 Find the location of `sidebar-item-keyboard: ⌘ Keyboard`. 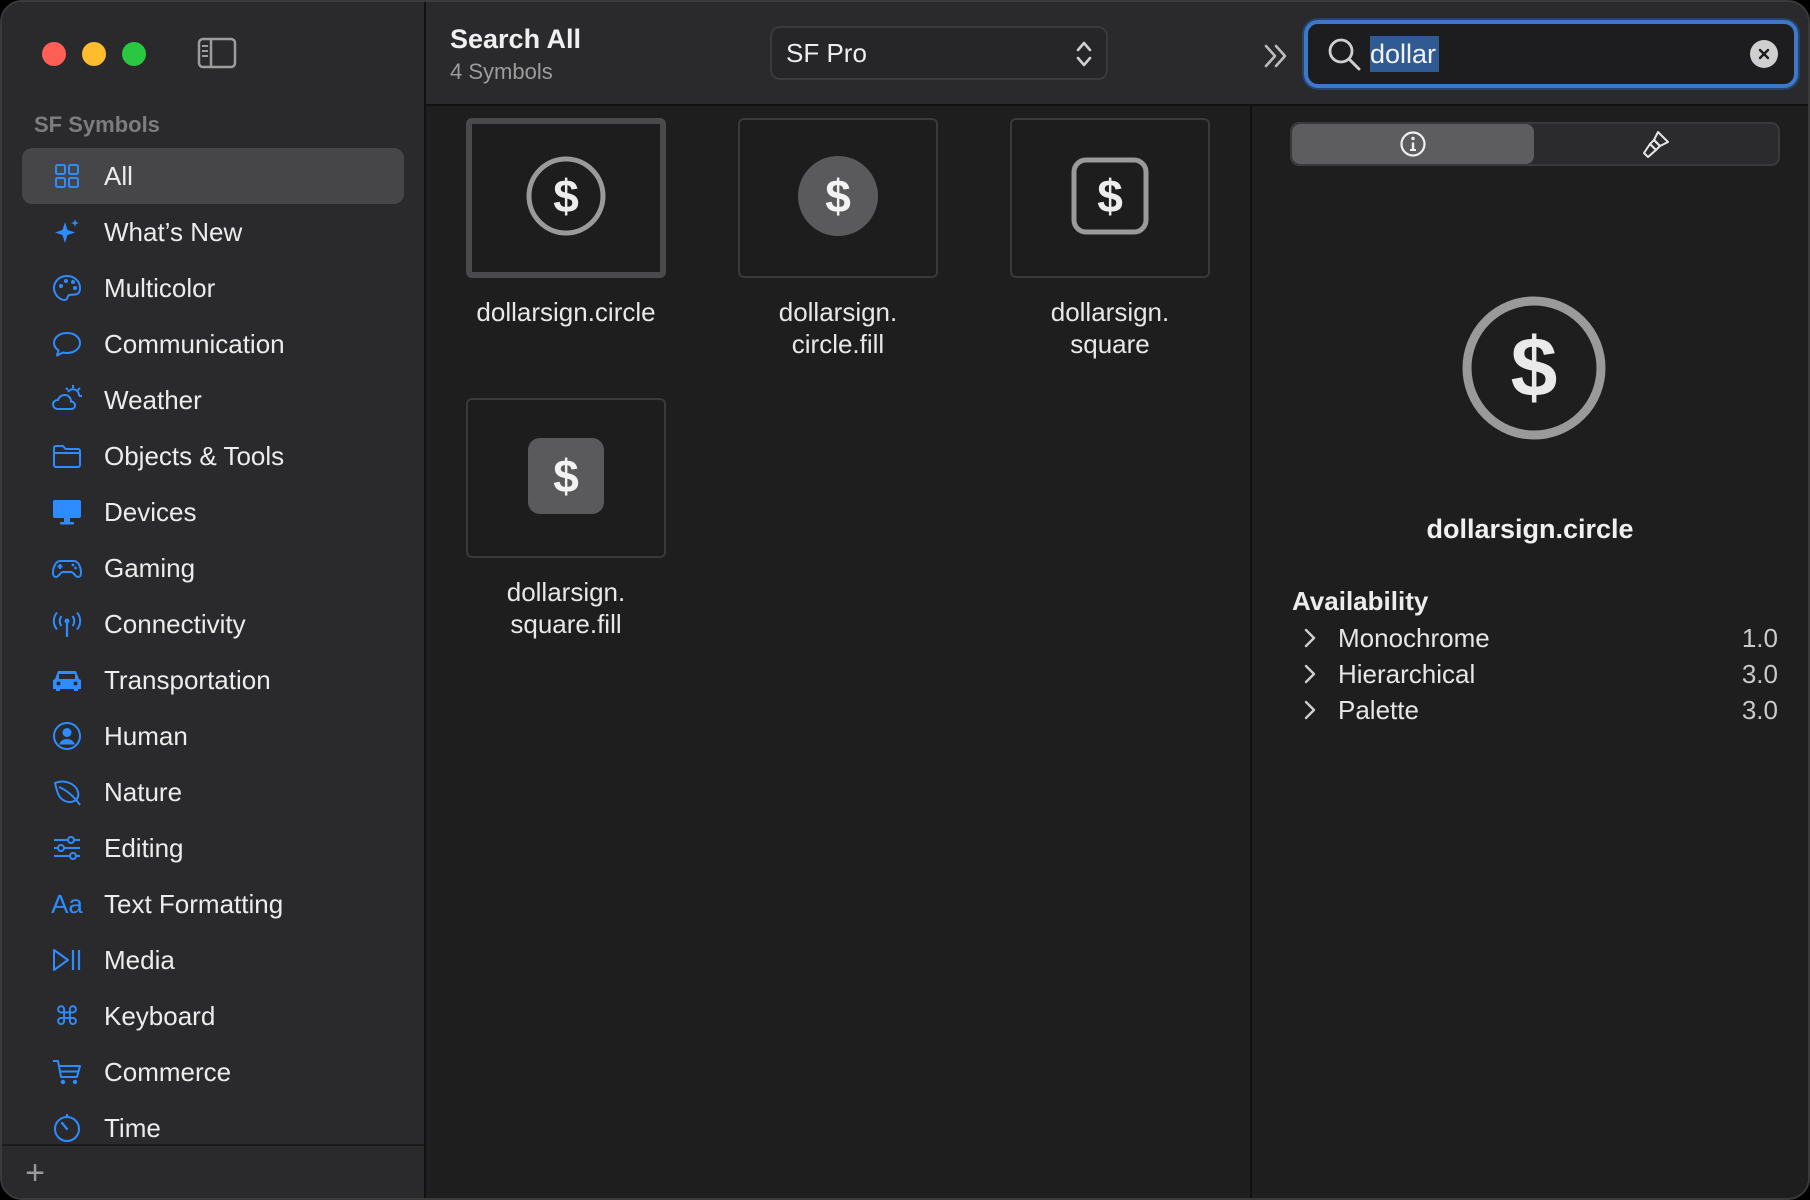

sidebar-item-keyboard: ⌘ Keyboard is located at coordinates (213, 1016).